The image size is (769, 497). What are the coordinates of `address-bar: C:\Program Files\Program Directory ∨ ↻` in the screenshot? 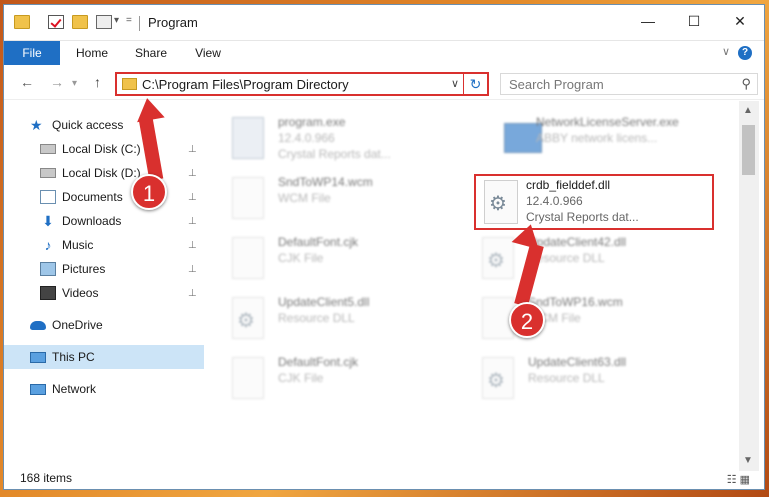 It's located at (302, 84).